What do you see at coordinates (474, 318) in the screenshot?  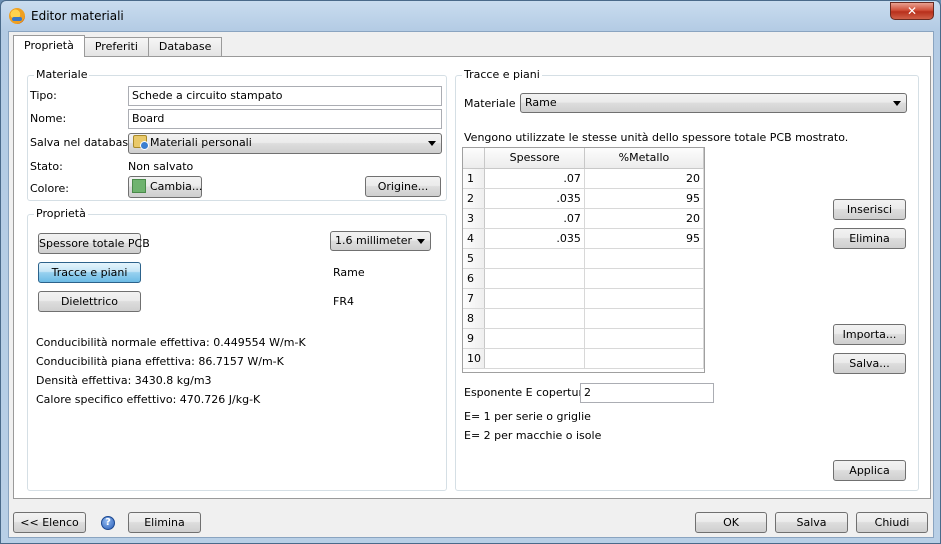 I see `row-header: 8` at bounding box center [474, 318].